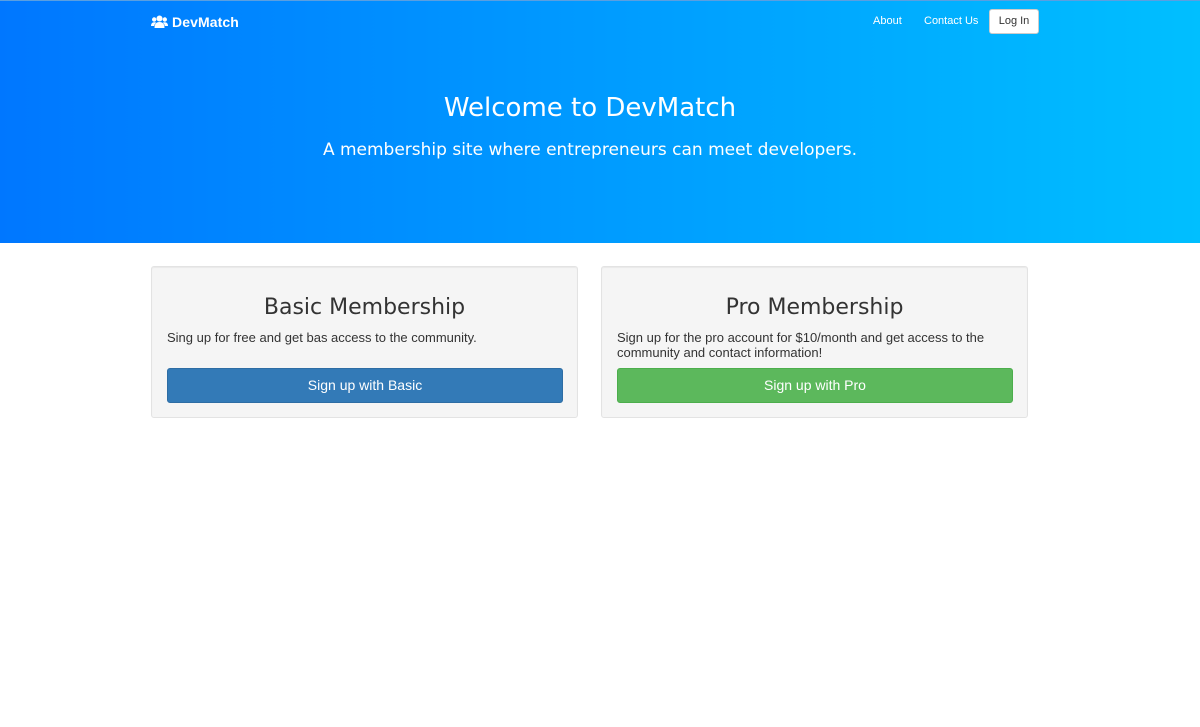 The width and height of the screenshot is (1200, 727). What do you see at coordinates (600, 22) in the screenshot?
I see `navbar: DevMatch About Contact Us Log In` at bounding box center [600, 22].